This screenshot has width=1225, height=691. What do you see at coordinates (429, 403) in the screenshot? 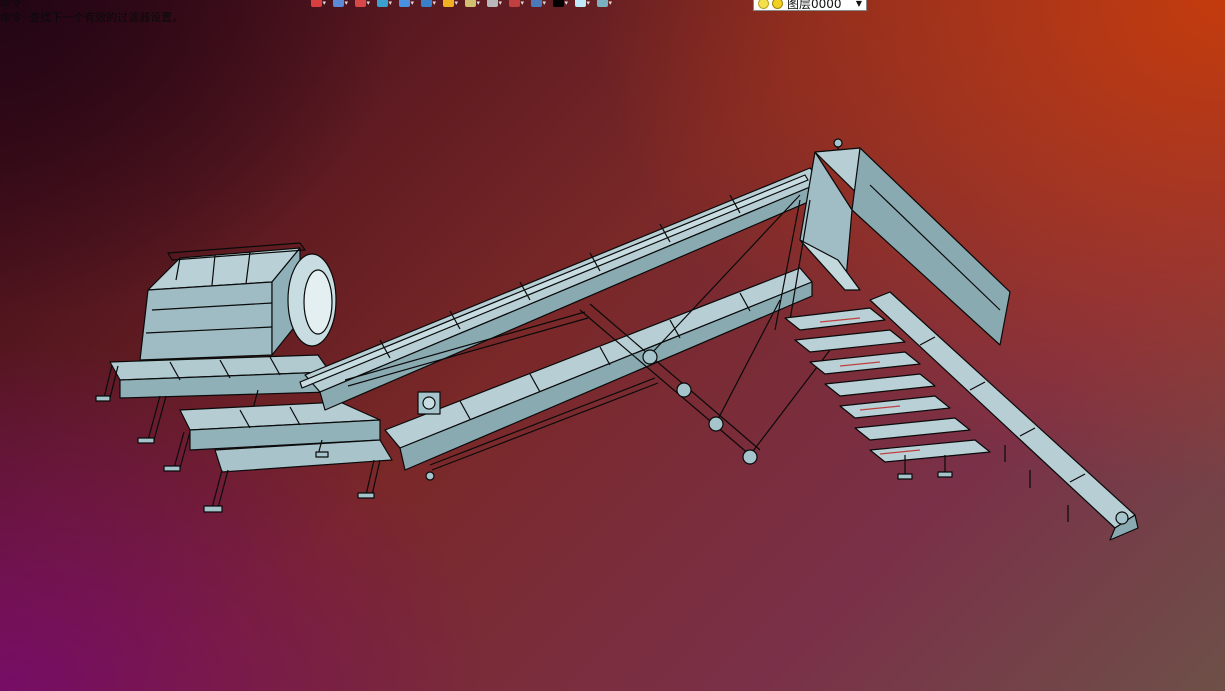
I see `gearbox` at bounding box center [429, 403].